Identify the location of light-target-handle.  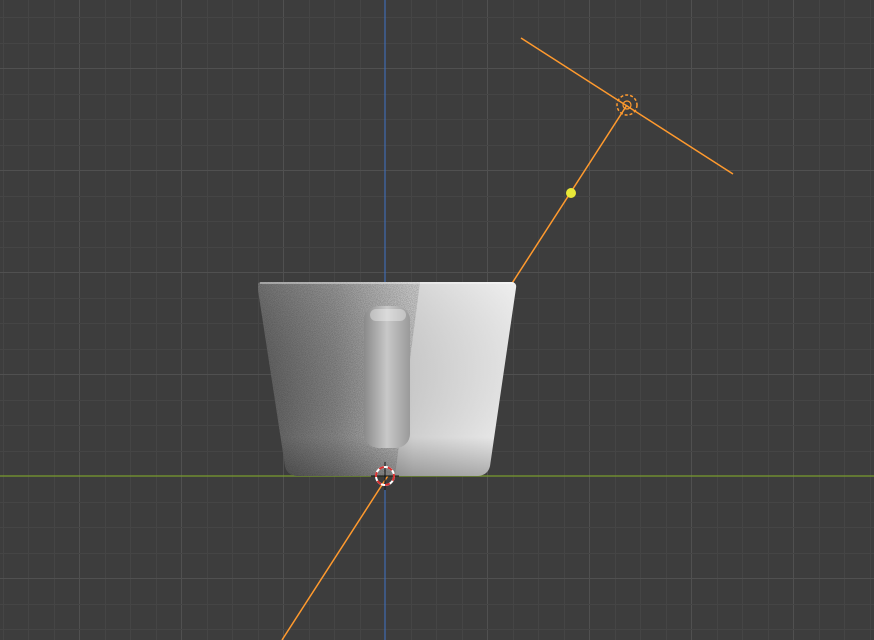
(571, 193).